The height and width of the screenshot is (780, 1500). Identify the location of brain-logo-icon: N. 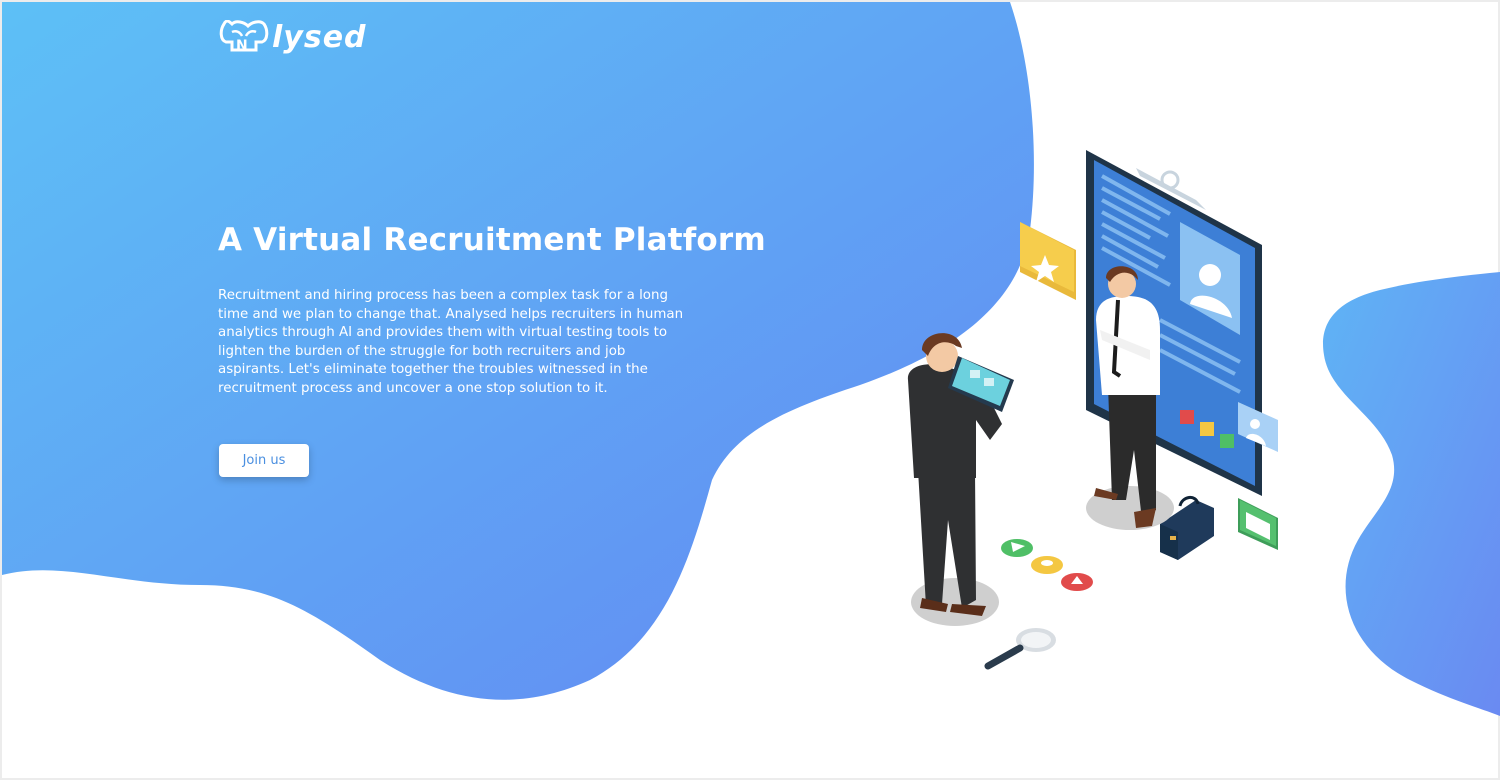
(244, 37).